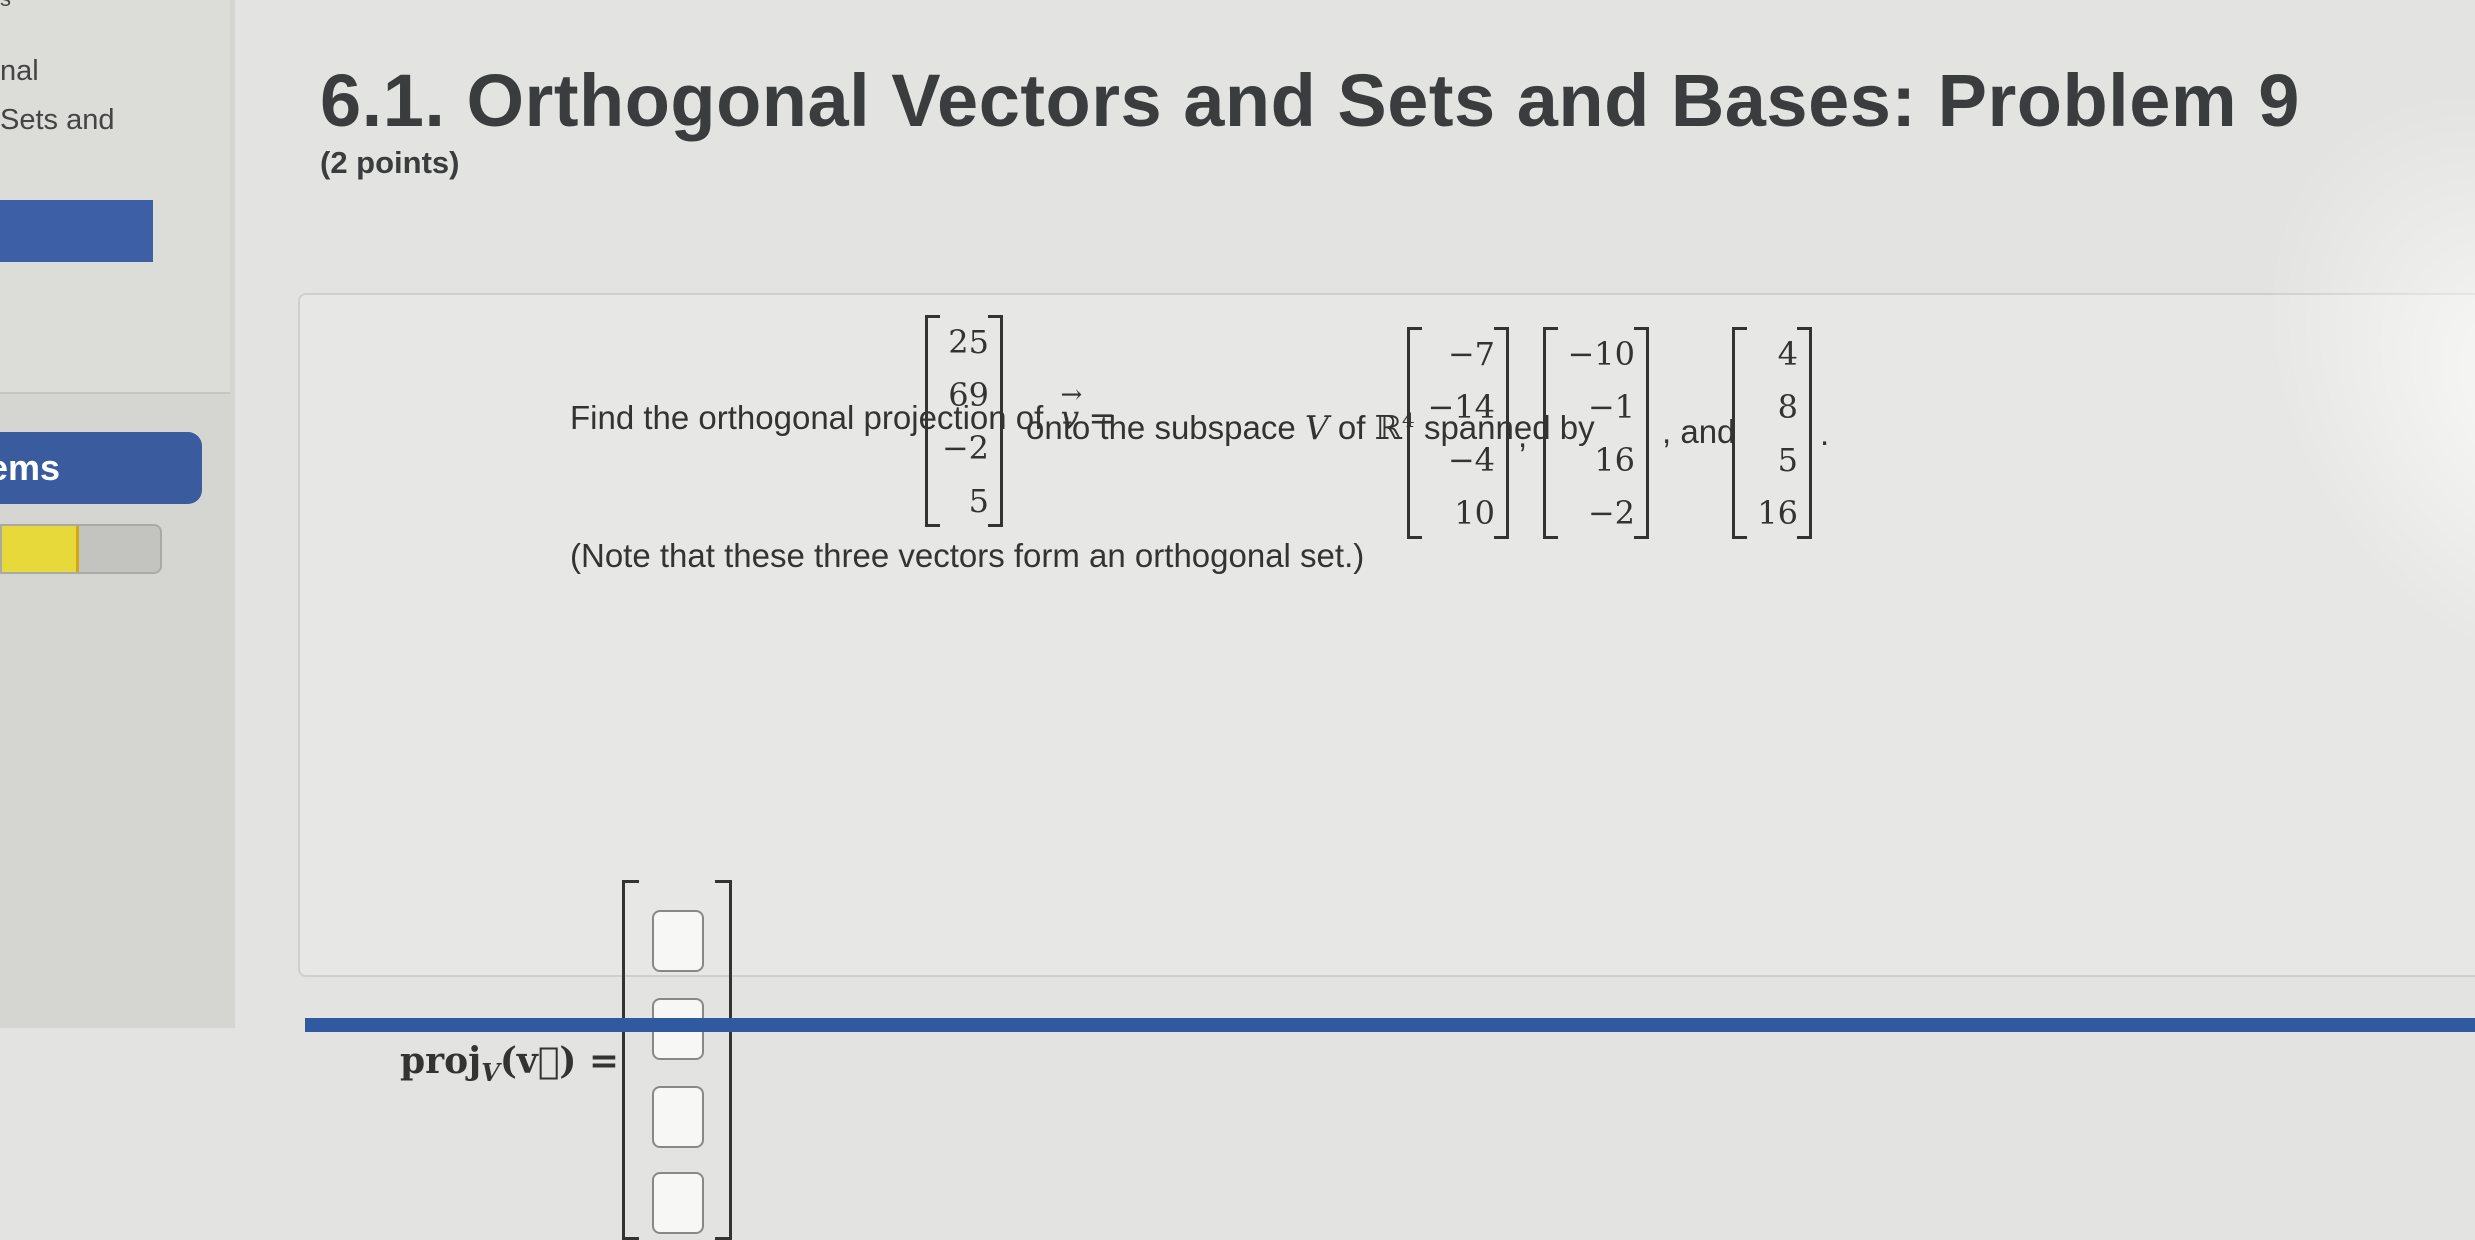 The image size is (2475, 1240). I want to click on sidebar: s nal Sets and ems, so click(117, 514).